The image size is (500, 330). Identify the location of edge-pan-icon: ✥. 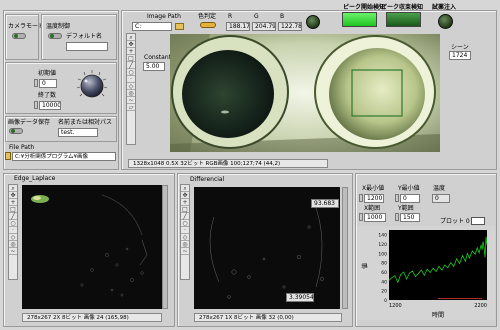
(13, 195).